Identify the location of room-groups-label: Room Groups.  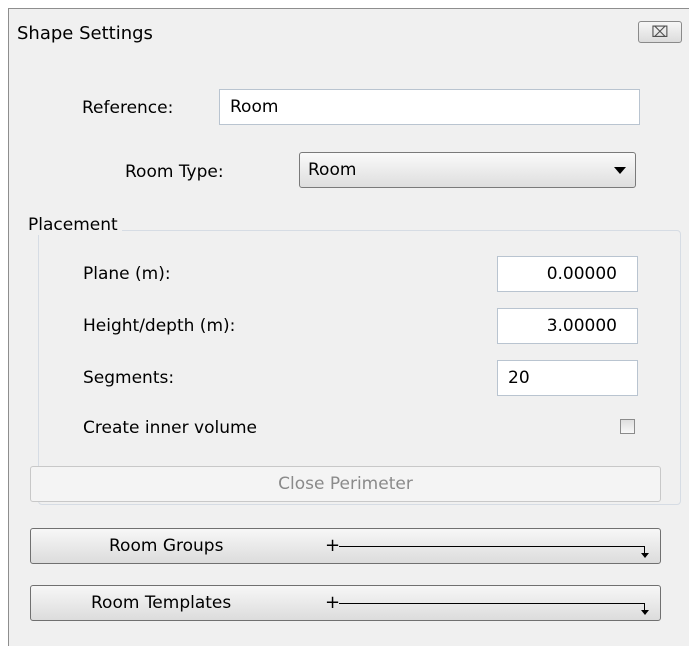
(166, 546).